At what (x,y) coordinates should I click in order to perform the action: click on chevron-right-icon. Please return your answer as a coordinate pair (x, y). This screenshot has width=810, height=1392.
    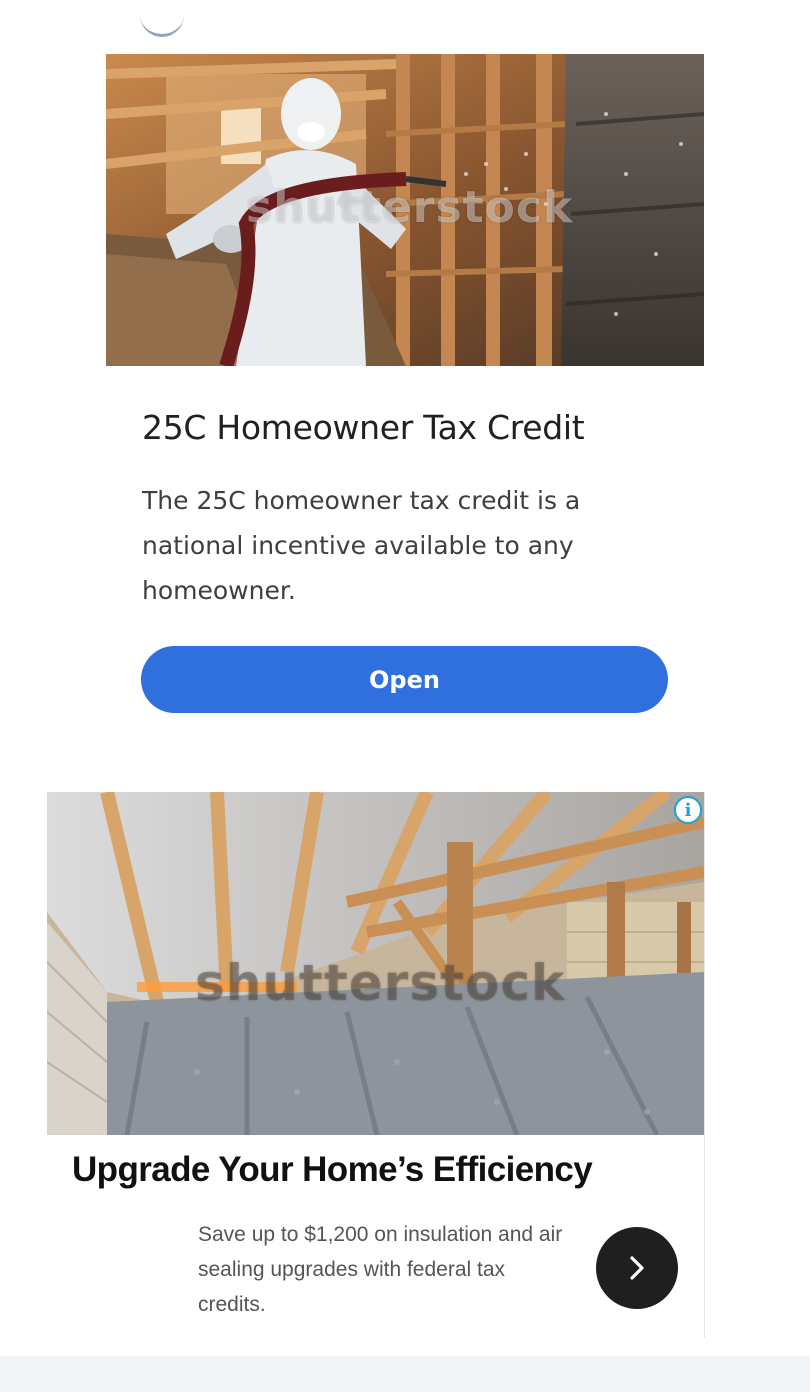
    Looking at the image, I should click on (637, 1268).